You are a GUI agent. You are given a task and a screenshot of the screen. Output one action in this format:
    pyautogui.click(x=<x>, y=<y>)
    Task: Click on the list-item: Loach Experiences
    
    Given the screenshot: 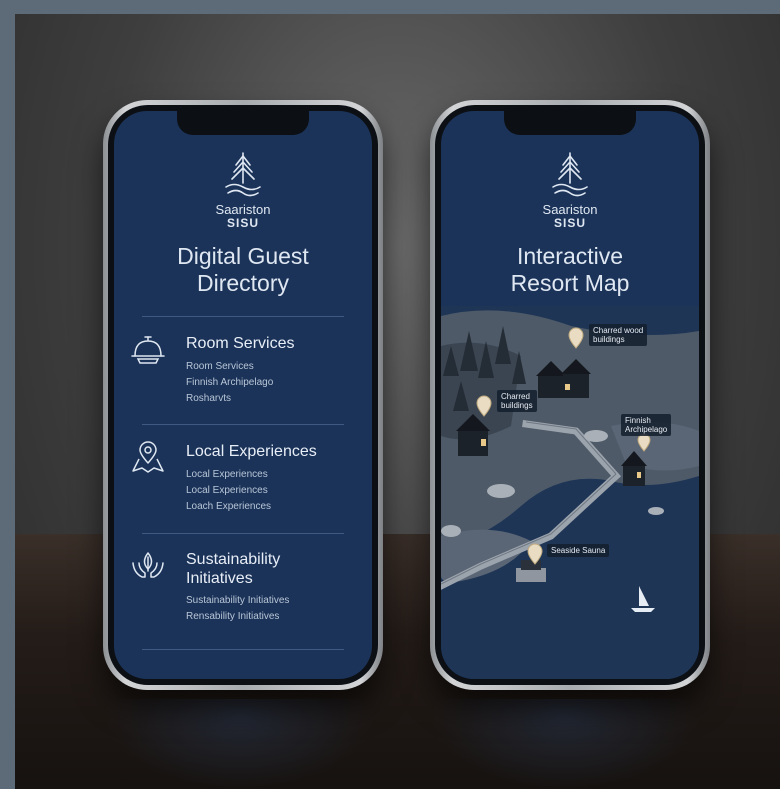 What is the action you would take?
    pyautogui.click(x=228, y=506)
    